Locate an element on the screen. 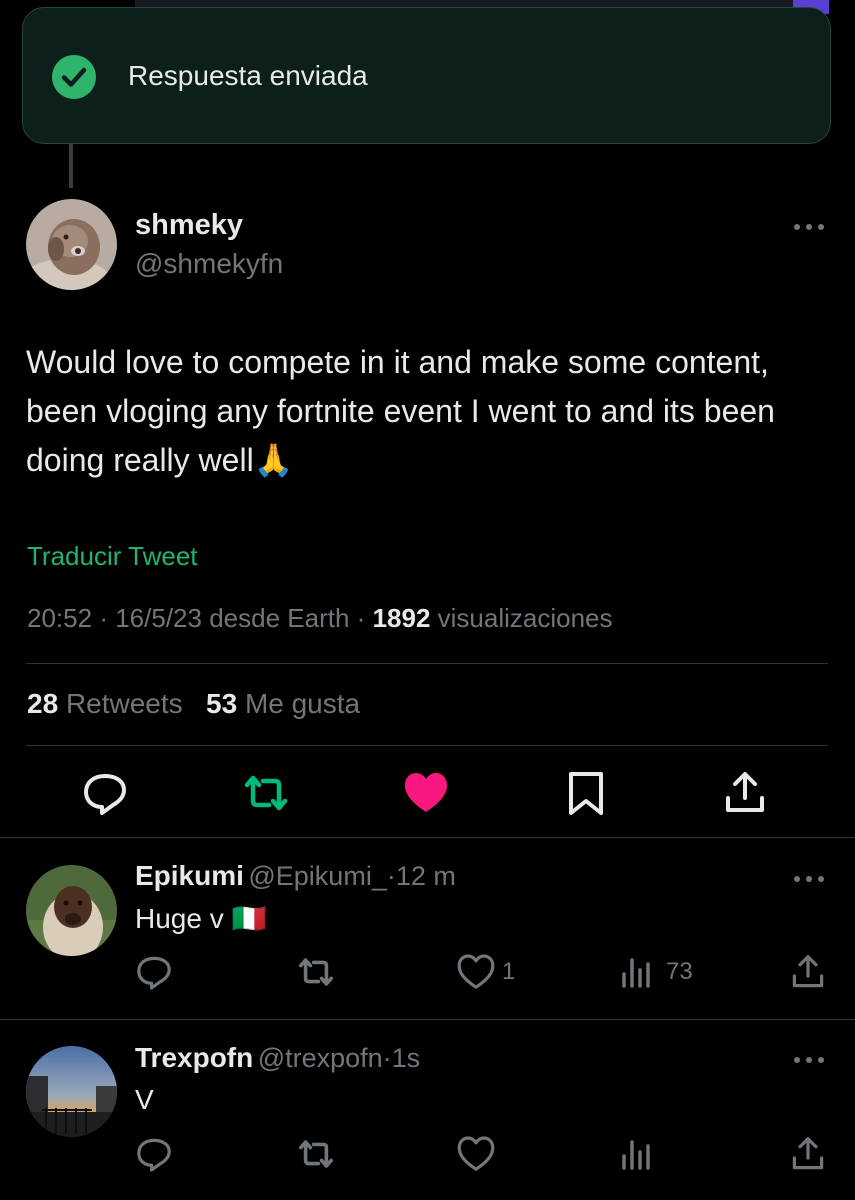 The width and height of the screenshot is (855, 1200). retweet-count: 28 is located at coordinates (43, 703).